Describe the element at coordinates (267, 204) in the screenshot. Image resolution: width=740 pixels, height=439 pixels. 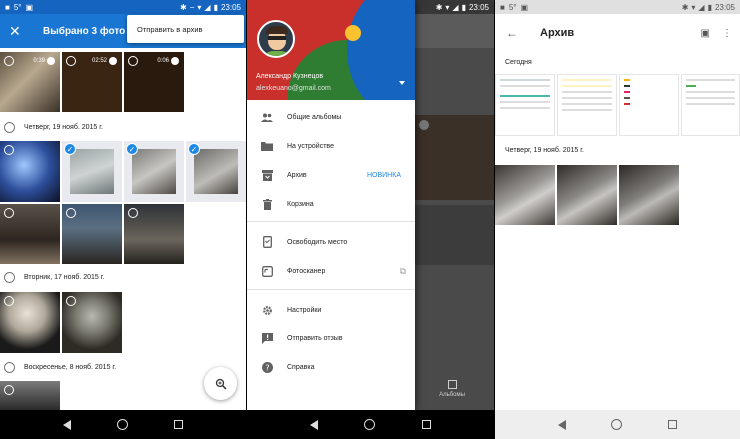
I see `trash-icon` at that location.